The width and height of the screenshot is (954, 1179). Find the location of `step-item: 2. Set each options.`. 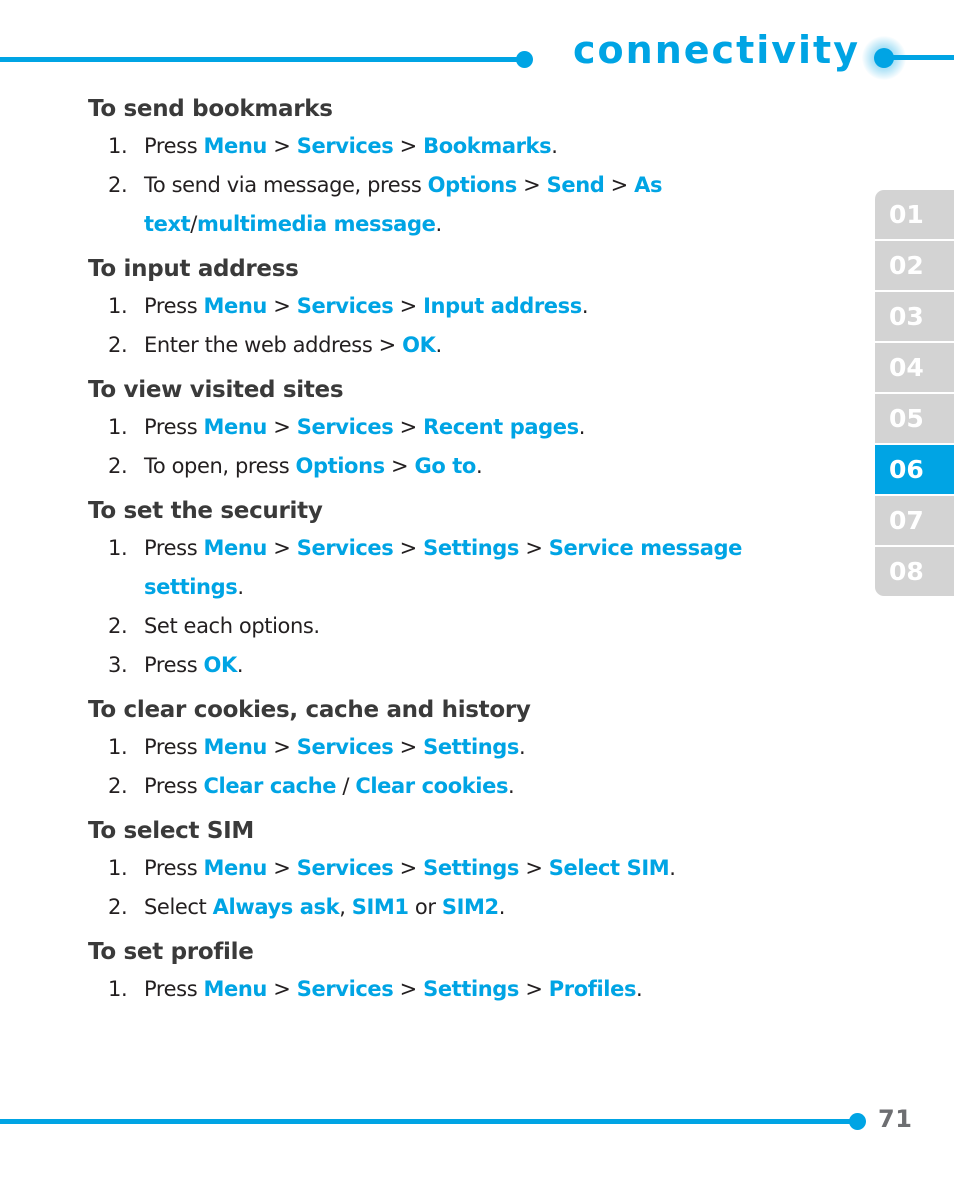

step-item: 2. Set each options. is located at coordinates (468, 626).